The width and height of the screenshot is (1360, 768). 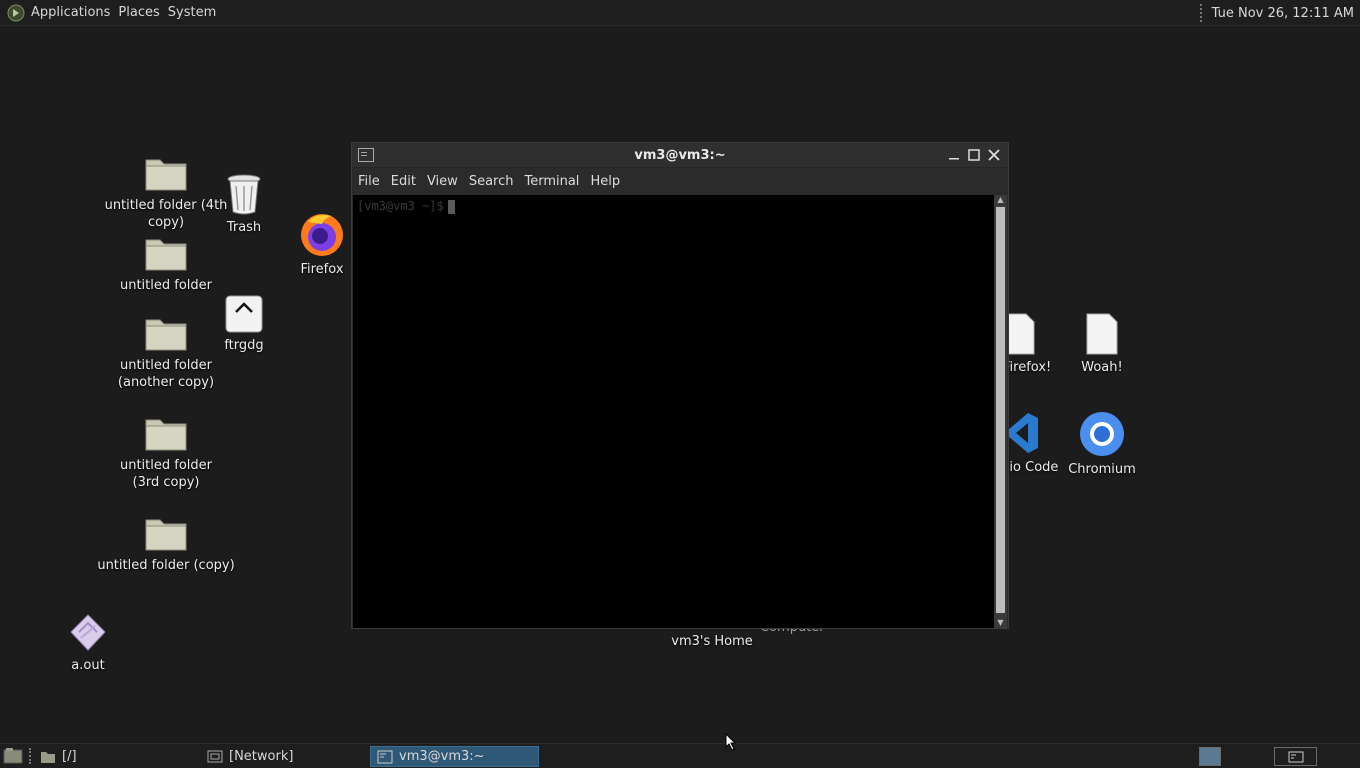 I want to click on bottom-panel: [/] [Network] vm3@vm3:~, so click(x=680, y=755).